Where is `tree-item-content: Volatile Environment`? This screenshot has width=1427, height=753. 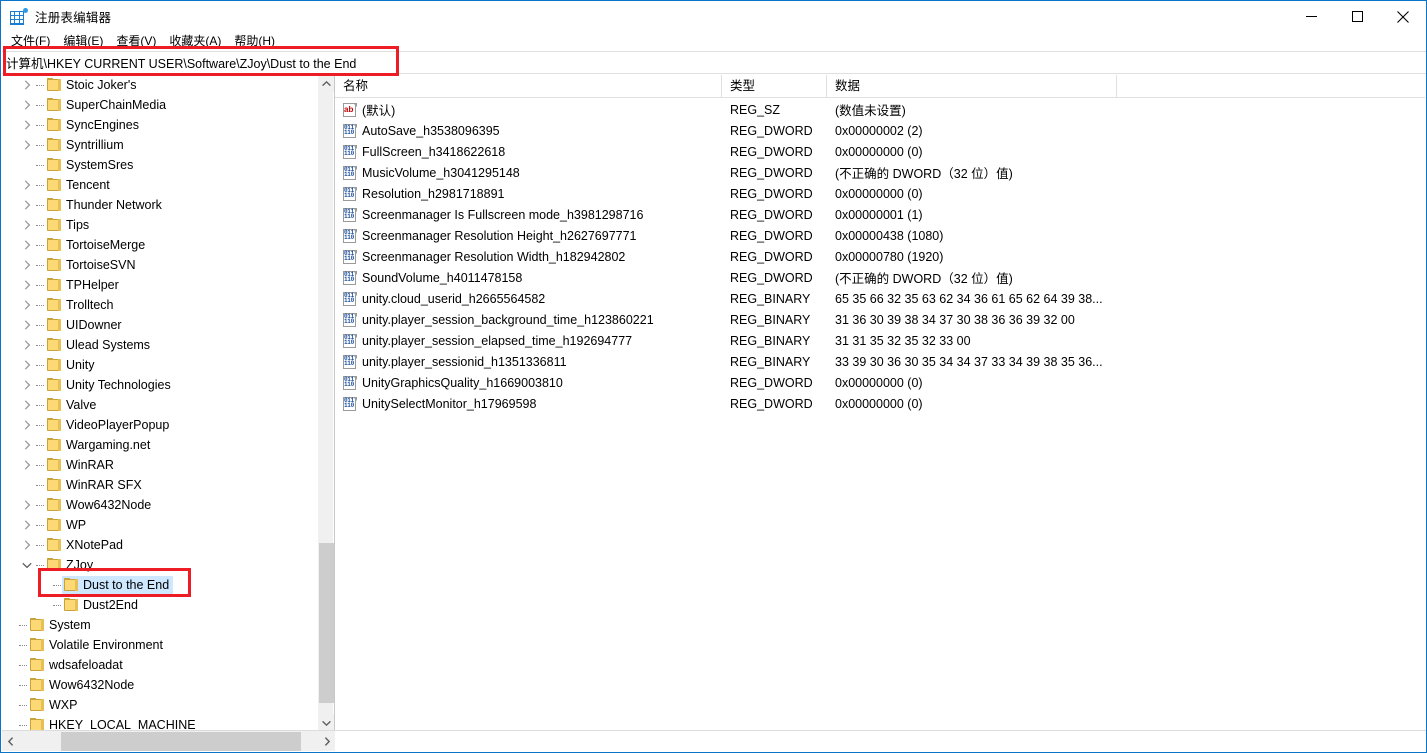
tree-item-content: Volatile Environment is located at coordinates (97, 645).